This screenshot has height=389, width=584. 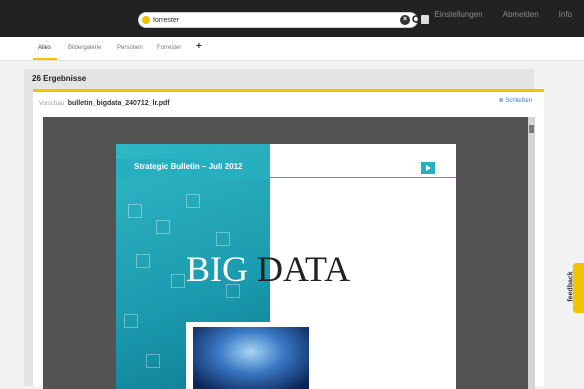 What do you see at coordinates (268, 269) in the screenshot?
I see `cover-title: BIG DATA` at bounding box center [268, 269].